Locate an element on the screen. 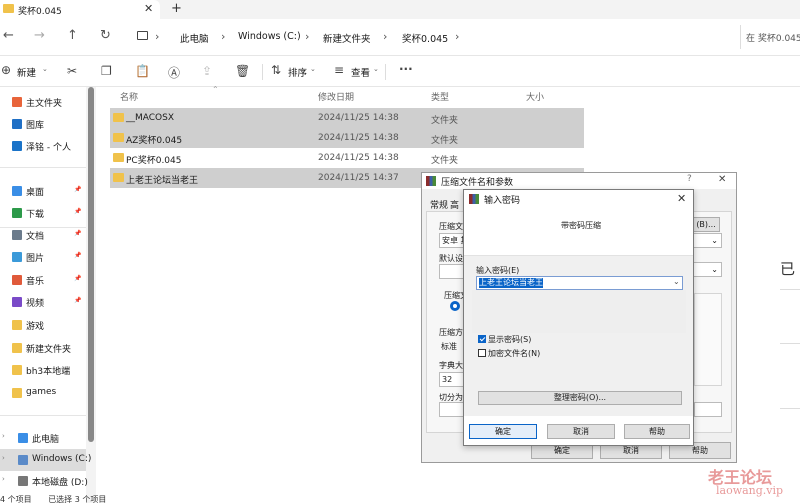  copy-icon: ❐ is located at coordinates (106, 71).